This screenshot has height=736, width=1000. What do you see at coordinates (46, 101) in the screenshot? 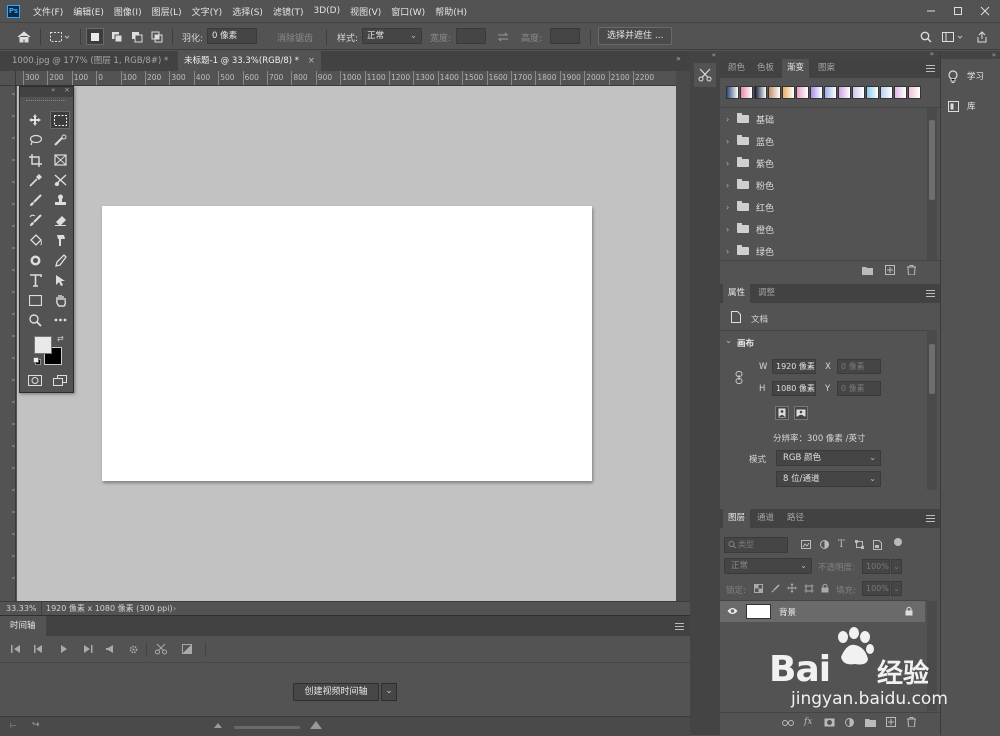
I see `grip-icon` at bounding box center [46, 101].